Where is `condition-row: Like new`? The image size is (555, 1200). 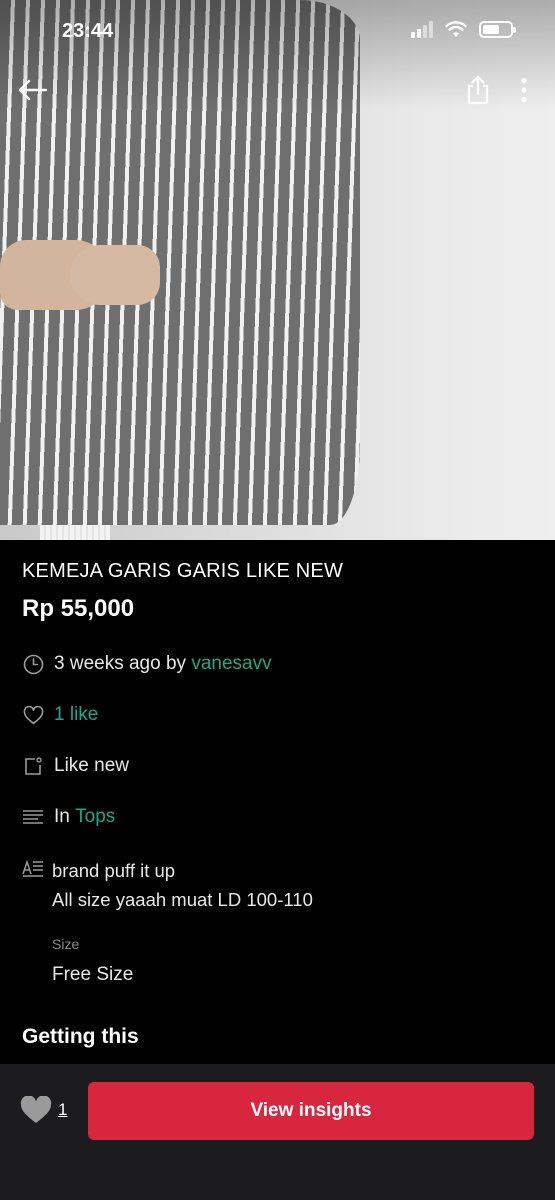 condition-row: Like new is located at coordinates (75, 766).